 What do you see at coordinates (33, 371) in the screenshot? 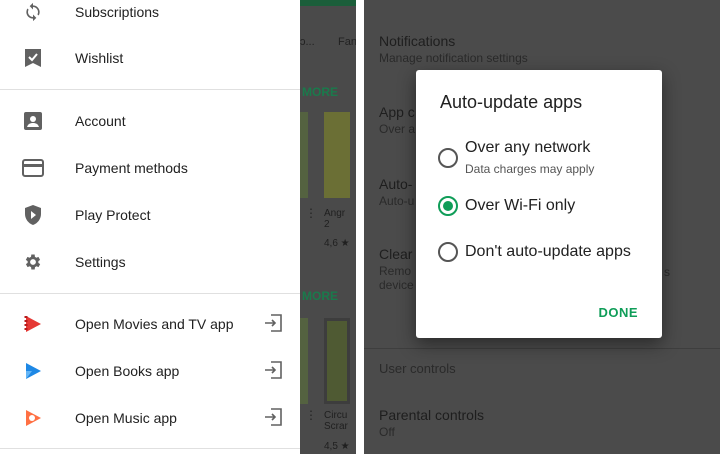
I see `books-icon` at bounding box center [33, 371].